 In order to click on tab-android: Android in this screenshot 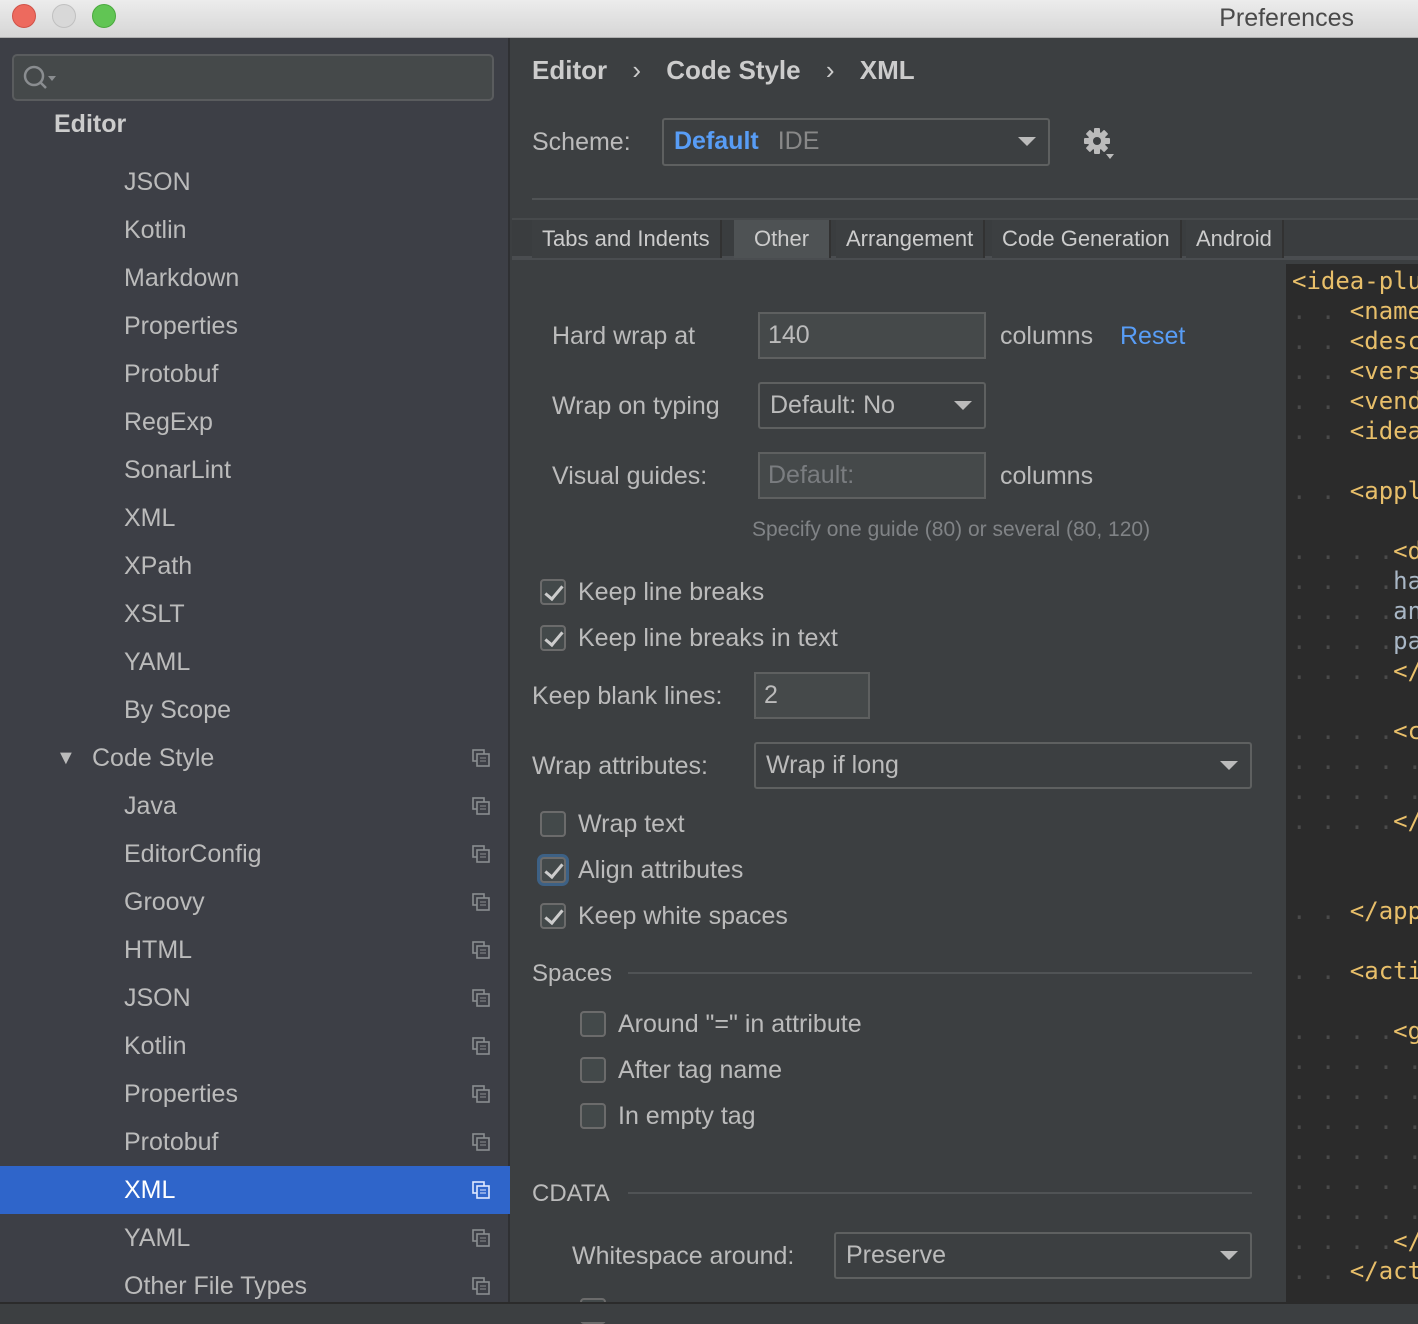, I will do `click(1235, 239)`.